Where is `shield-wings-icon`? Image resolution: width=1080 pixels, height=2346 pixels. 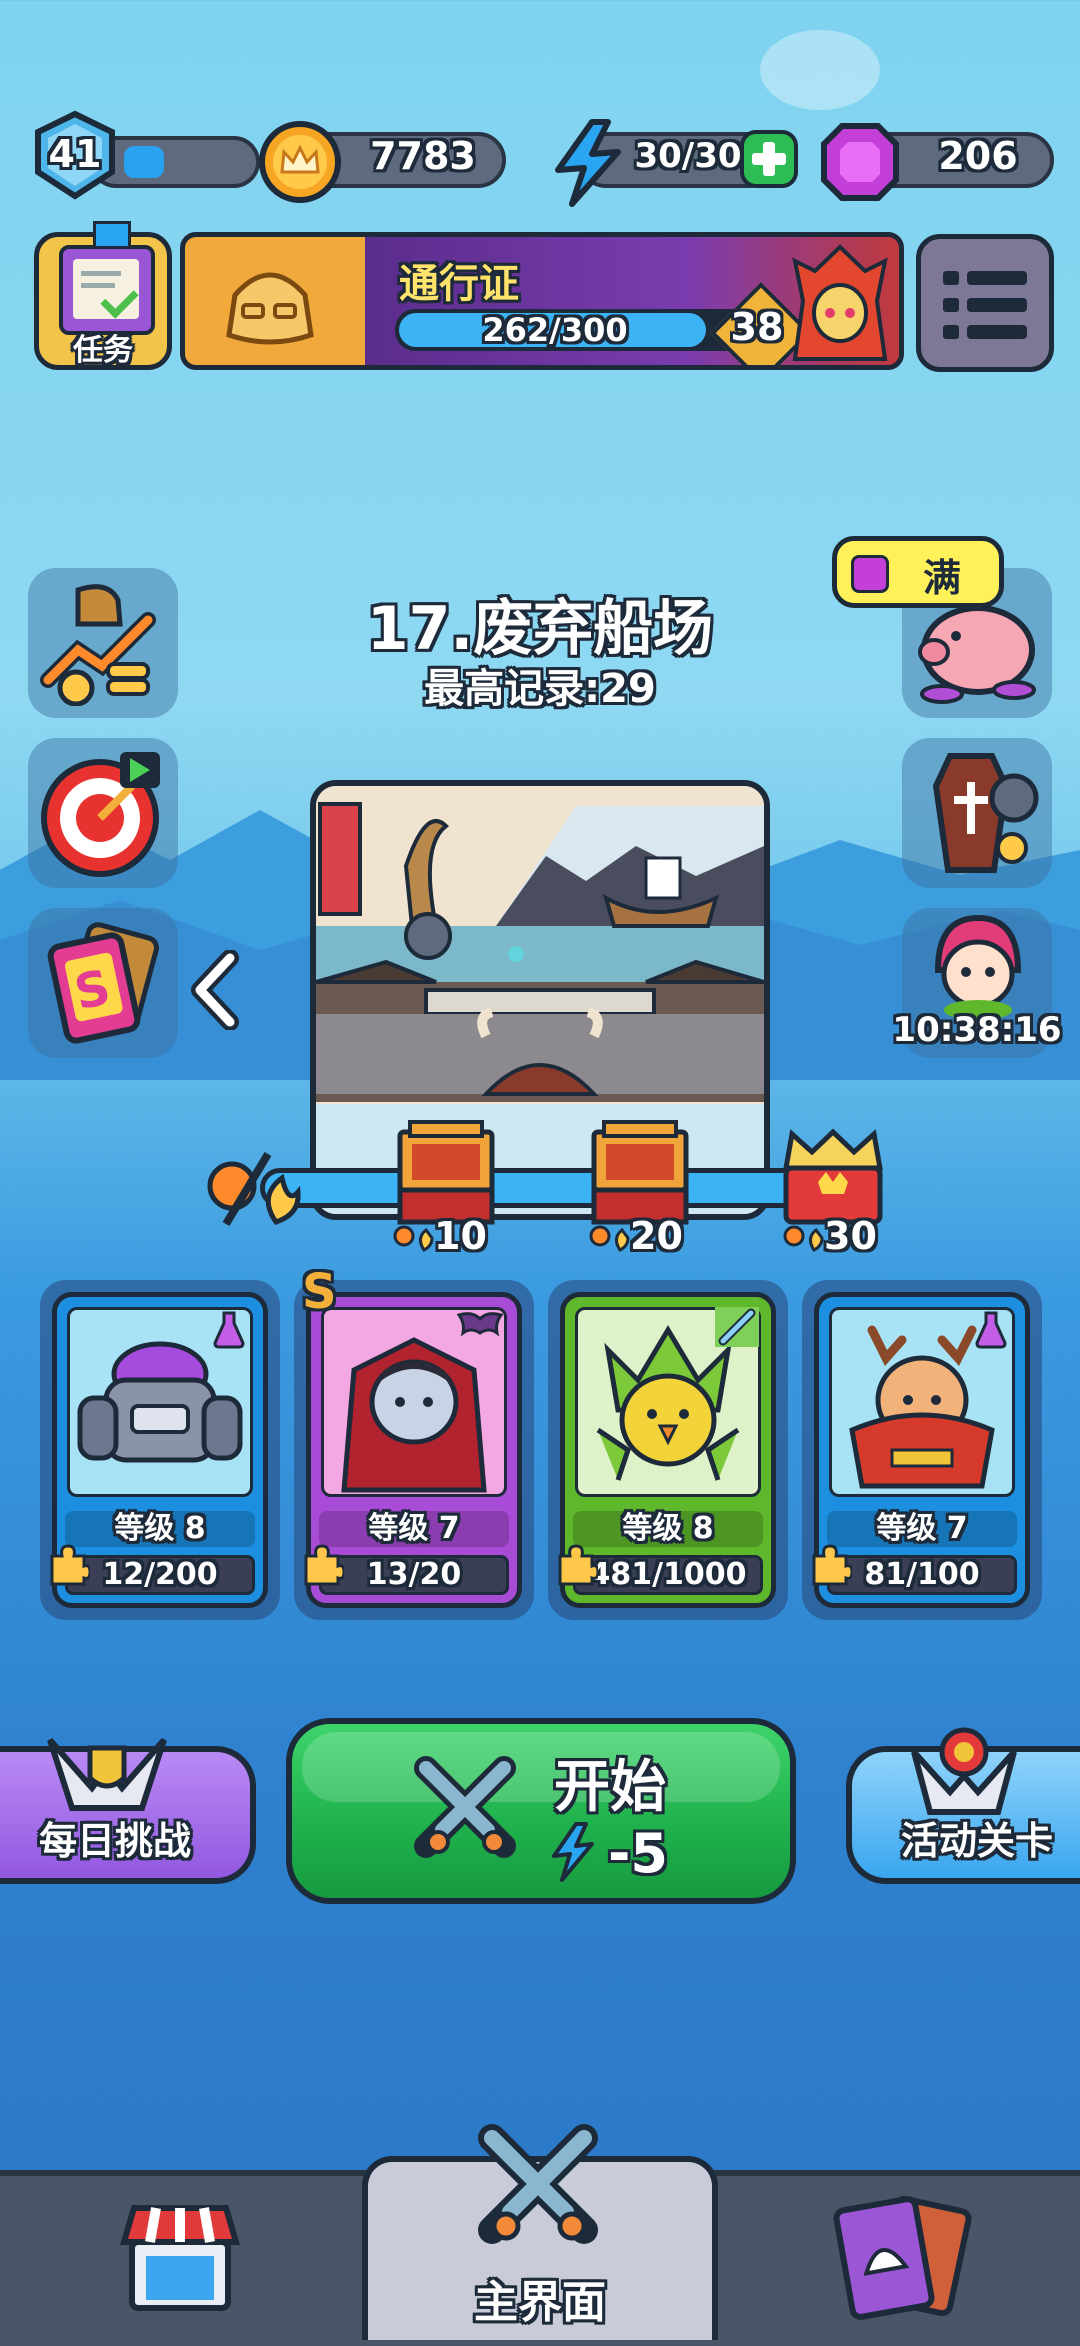 shield-wings-icon is located at coordinates (107, 1774).